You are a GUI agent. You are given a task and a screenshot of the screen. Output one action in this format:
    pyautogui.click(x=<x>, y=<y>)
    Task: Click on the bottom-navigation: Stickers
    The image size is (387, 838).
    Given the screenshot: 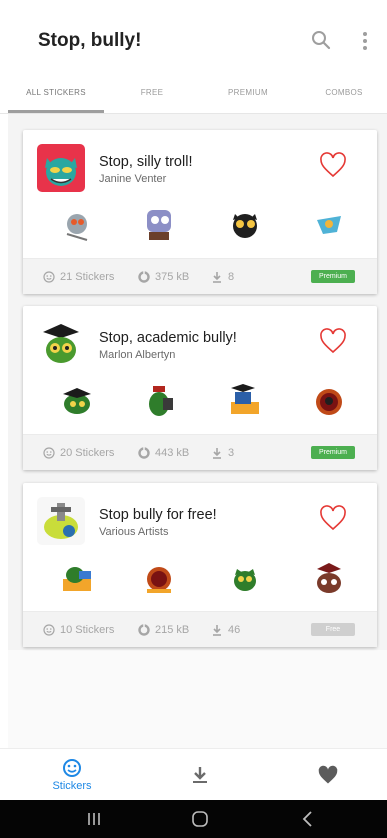 What is the action you would take?
    pyautogui.click(x=193, y=774)
    